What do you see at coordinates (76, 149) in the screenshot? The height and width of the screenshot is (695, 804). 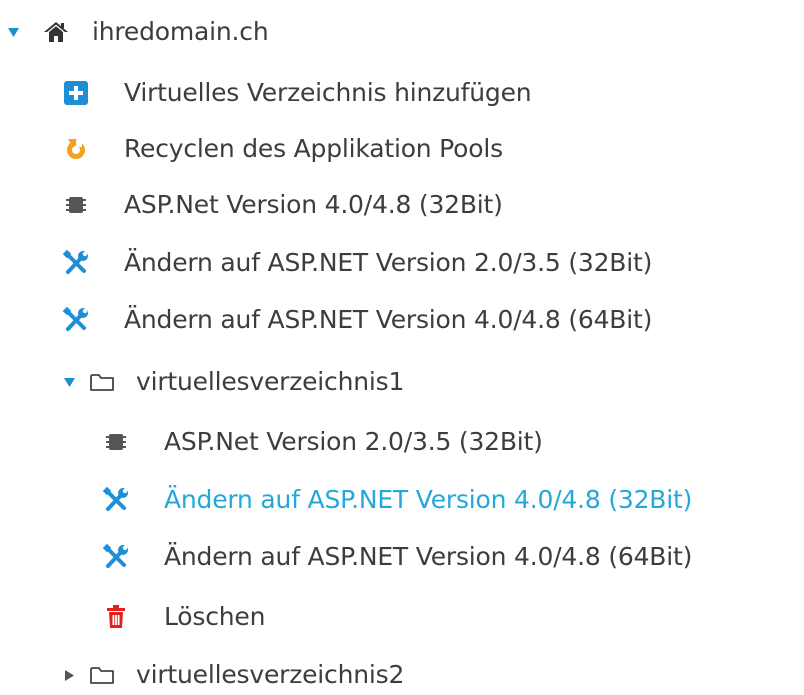 I see `recycle-icon` at bounding box center [76, 149].